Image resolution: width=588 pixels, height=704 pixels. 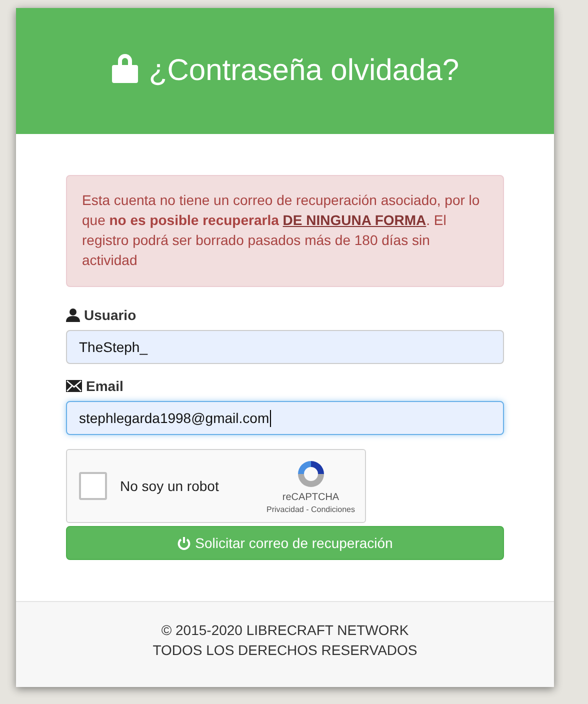 I want to click on captcha-links: Privacidad - Condiciones, so click(x=310, y=509).